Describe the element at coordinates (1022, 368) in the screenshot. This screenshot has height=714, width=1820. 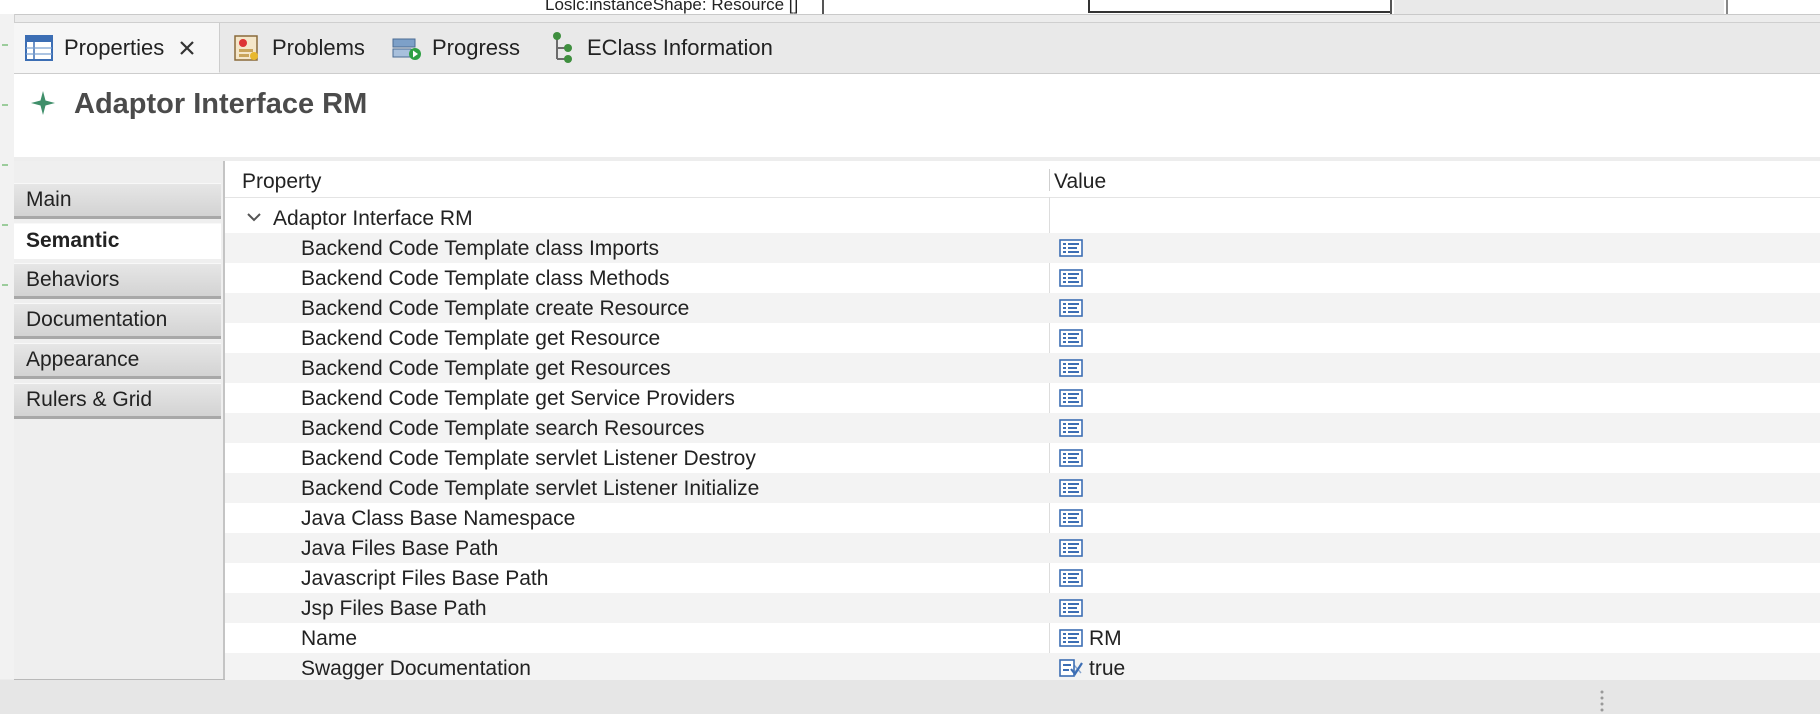
I see `table-row: Backend Code Template get Resources` at that location.